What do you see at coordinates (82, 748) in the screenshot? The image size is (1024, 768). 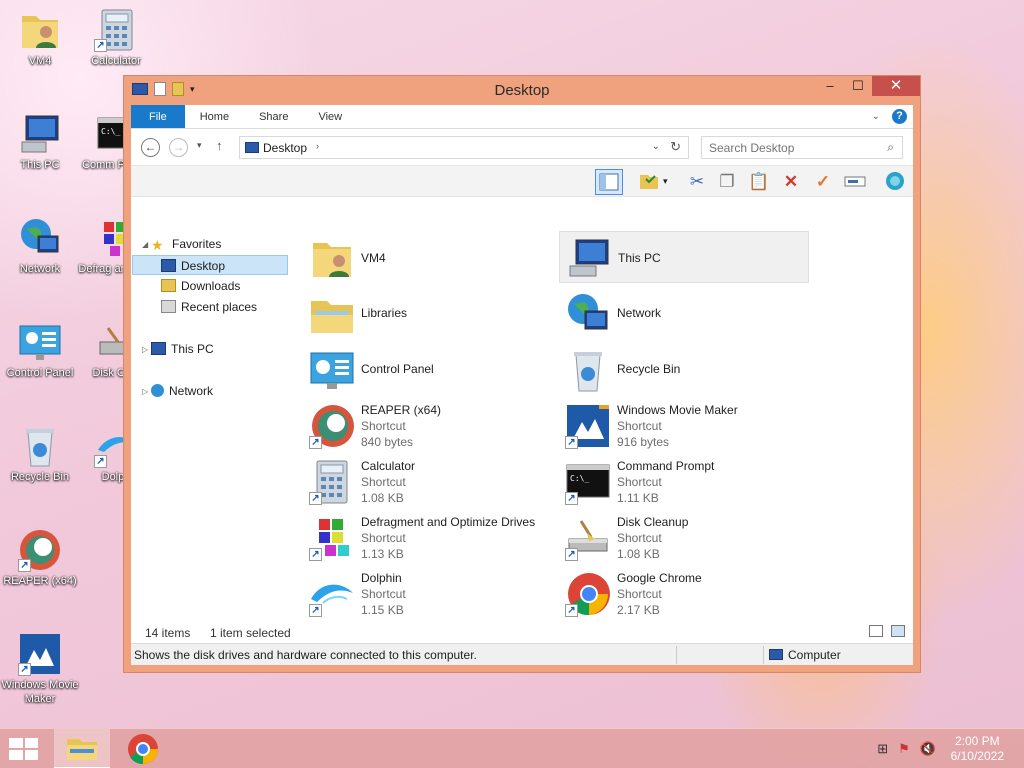 I see `taskbar-file-explorer` at bounding box center [82, 748].